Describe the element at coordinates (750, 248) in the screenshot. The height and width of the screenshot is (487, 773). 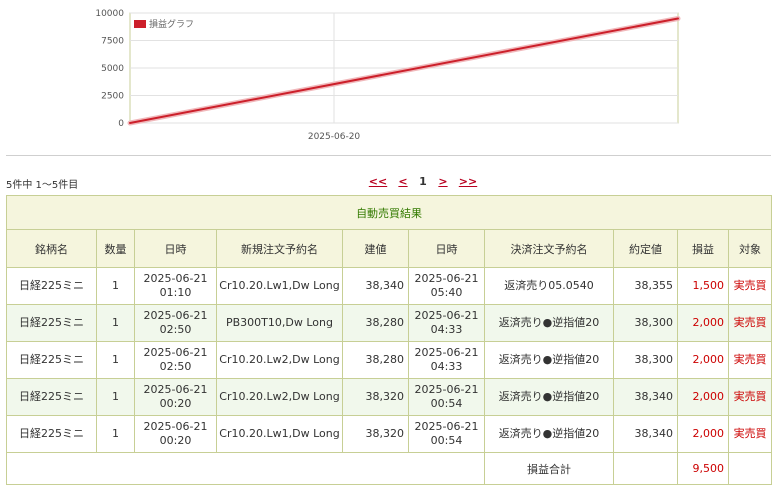
I see `column-header: 対象` at that location.